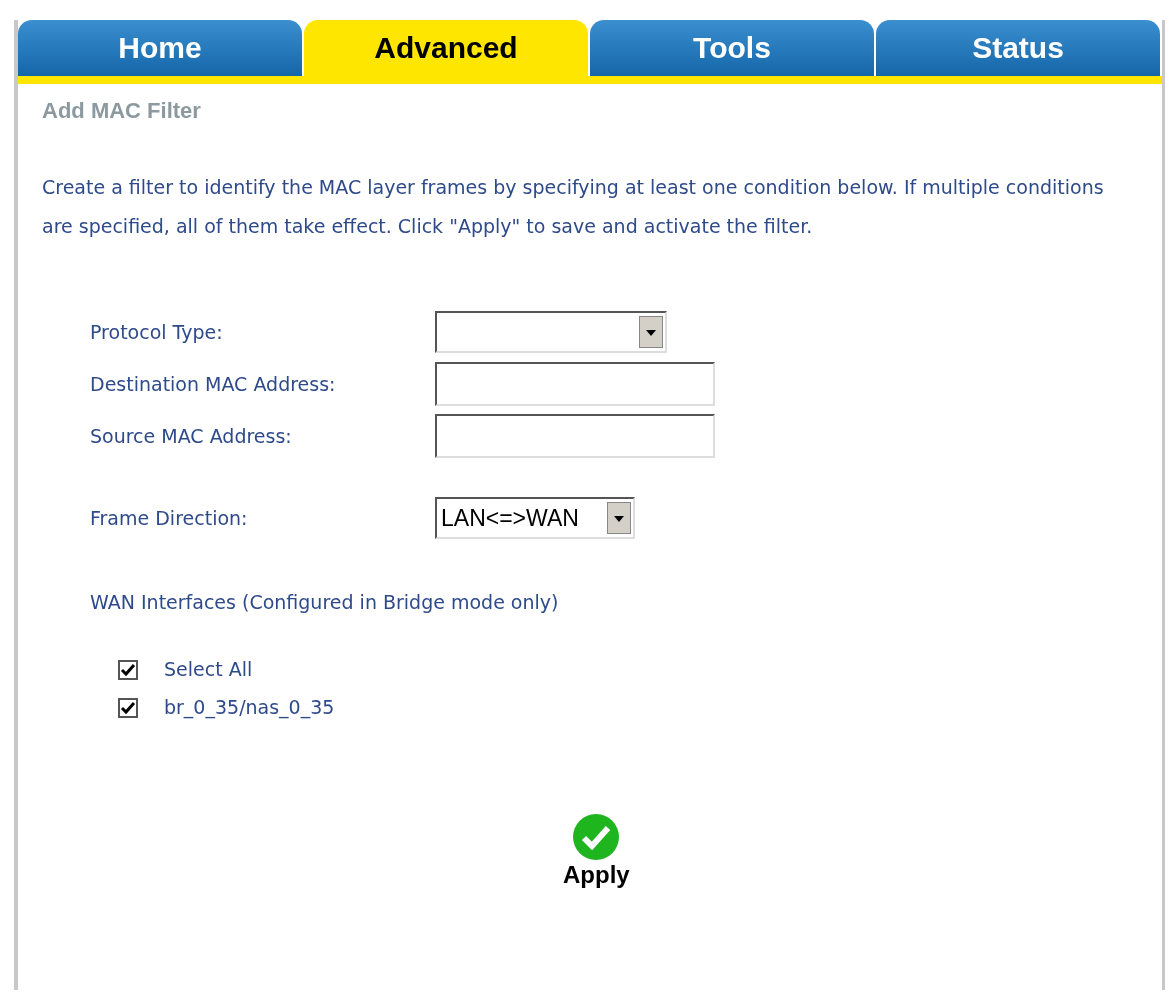  I want to click on check-icon, so click(596, 836).